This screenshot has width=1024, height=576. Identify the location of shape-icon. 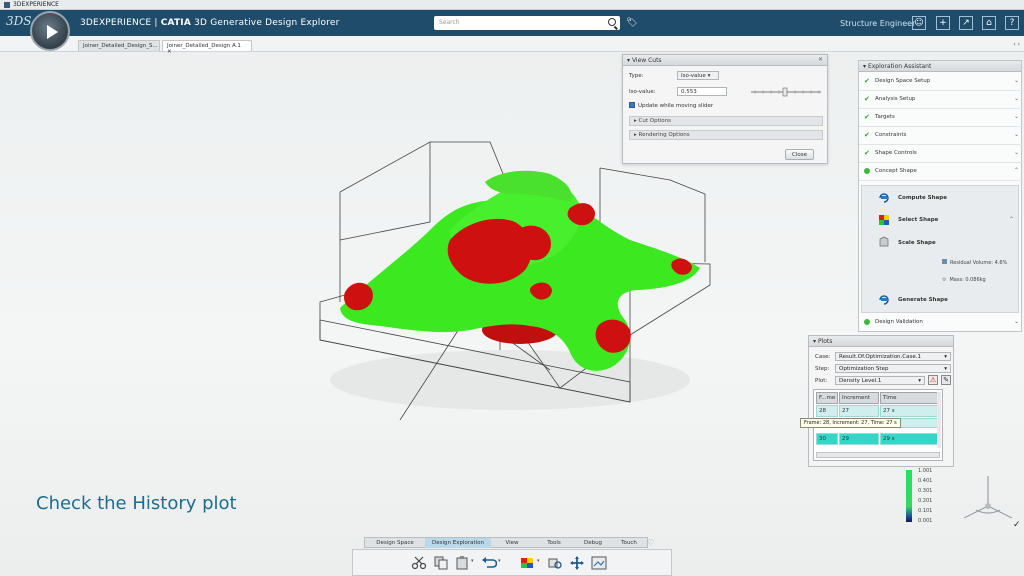
(527, 563).